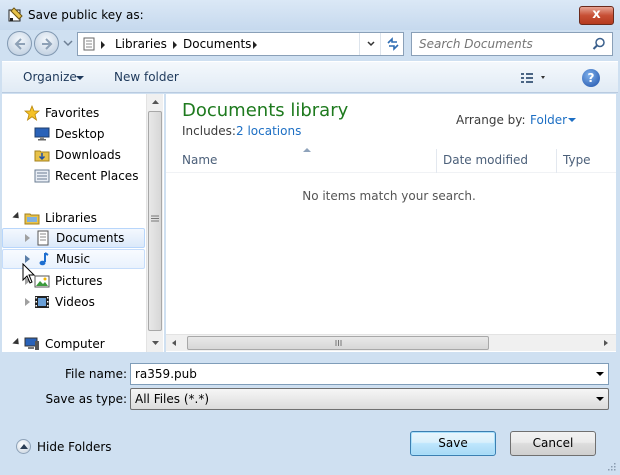  Describe the element at coordinates (42, 302) in the screenshot. I see `videos-filmstrip-icon` at that location.